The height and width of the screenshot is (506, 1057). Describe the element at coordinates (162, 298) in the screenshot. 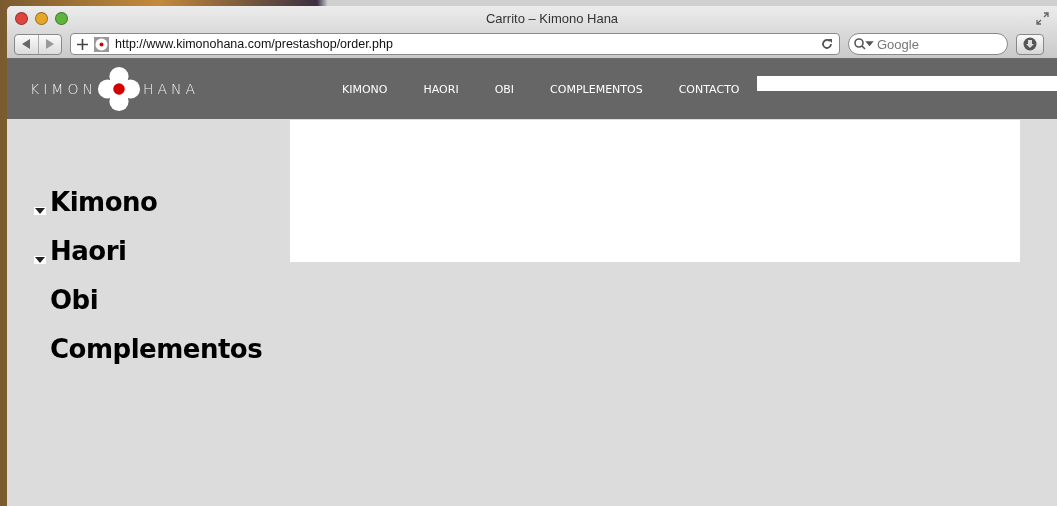

I see `category-link: Obi` at that location.